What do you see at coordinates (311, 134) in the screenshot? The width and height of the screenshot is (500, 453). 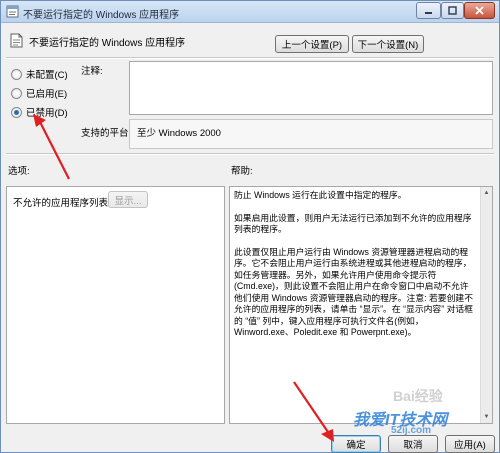 I see `supported-platform-box: 至少 Windows 2000` at bounding box center [311, 134].